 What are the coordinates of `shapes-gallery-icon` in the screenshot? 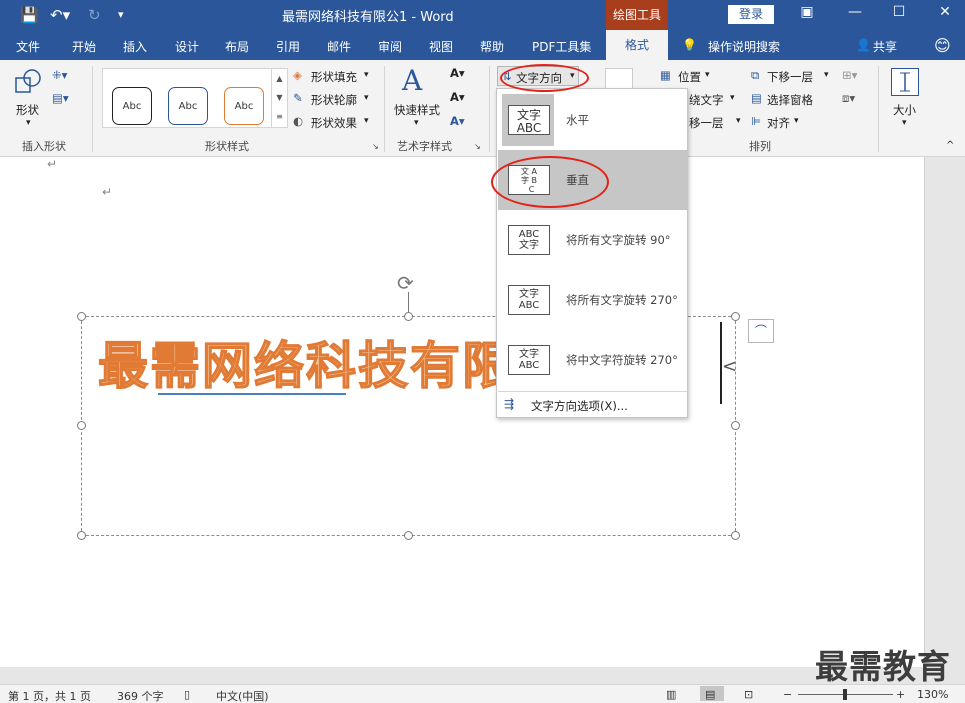 It's located at (29, 82).